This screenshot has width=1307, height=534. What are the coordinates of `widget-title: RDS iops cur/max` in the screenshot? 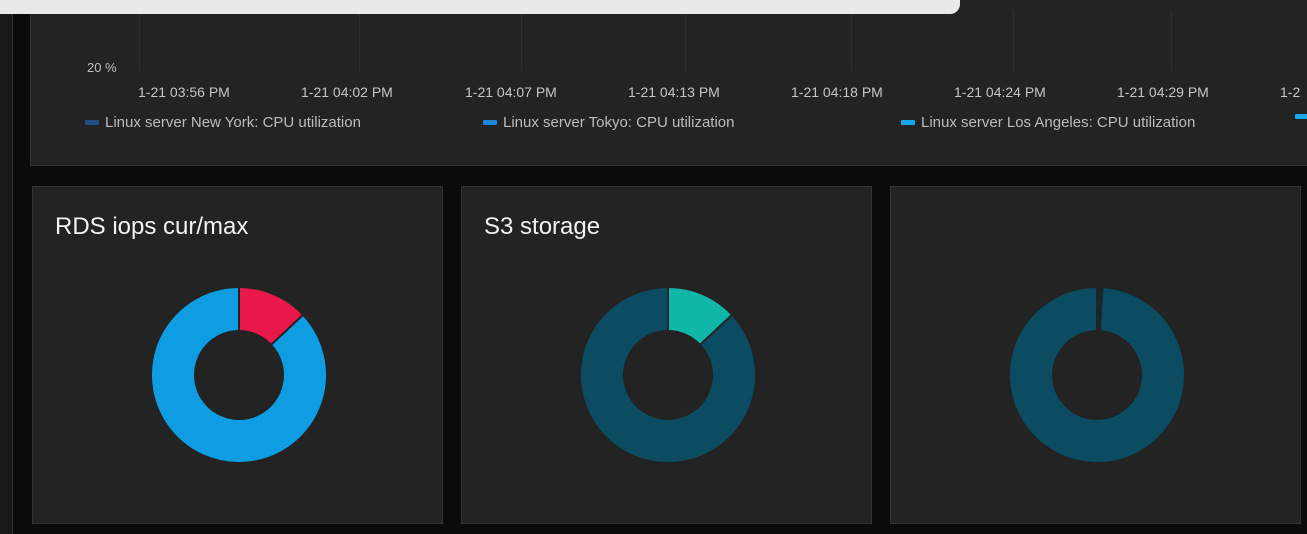 It's located at (152, 226).